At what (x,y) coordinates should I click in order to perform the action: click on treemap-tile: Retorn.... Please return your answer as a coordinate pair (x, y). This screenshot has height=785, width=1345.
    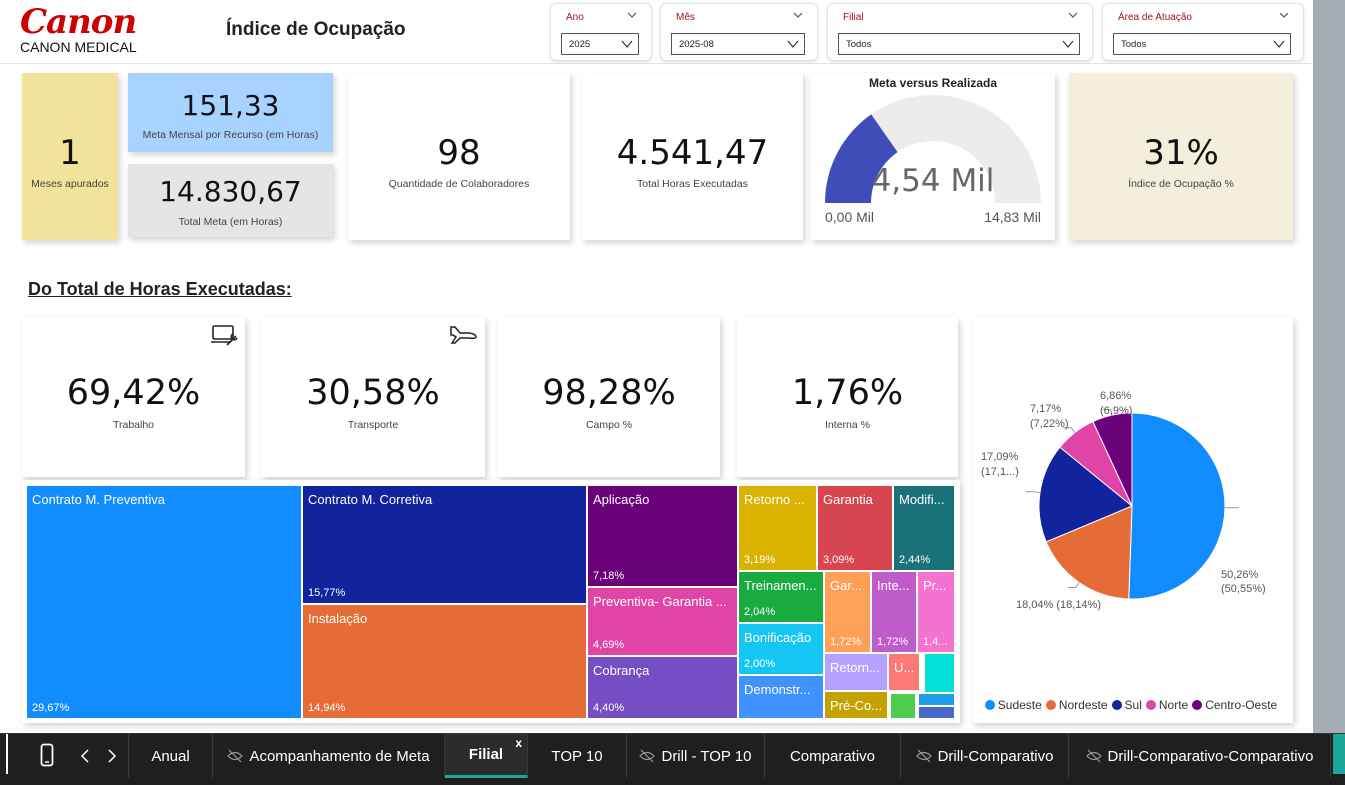
    Looking at the image, I should click on (856, 672).